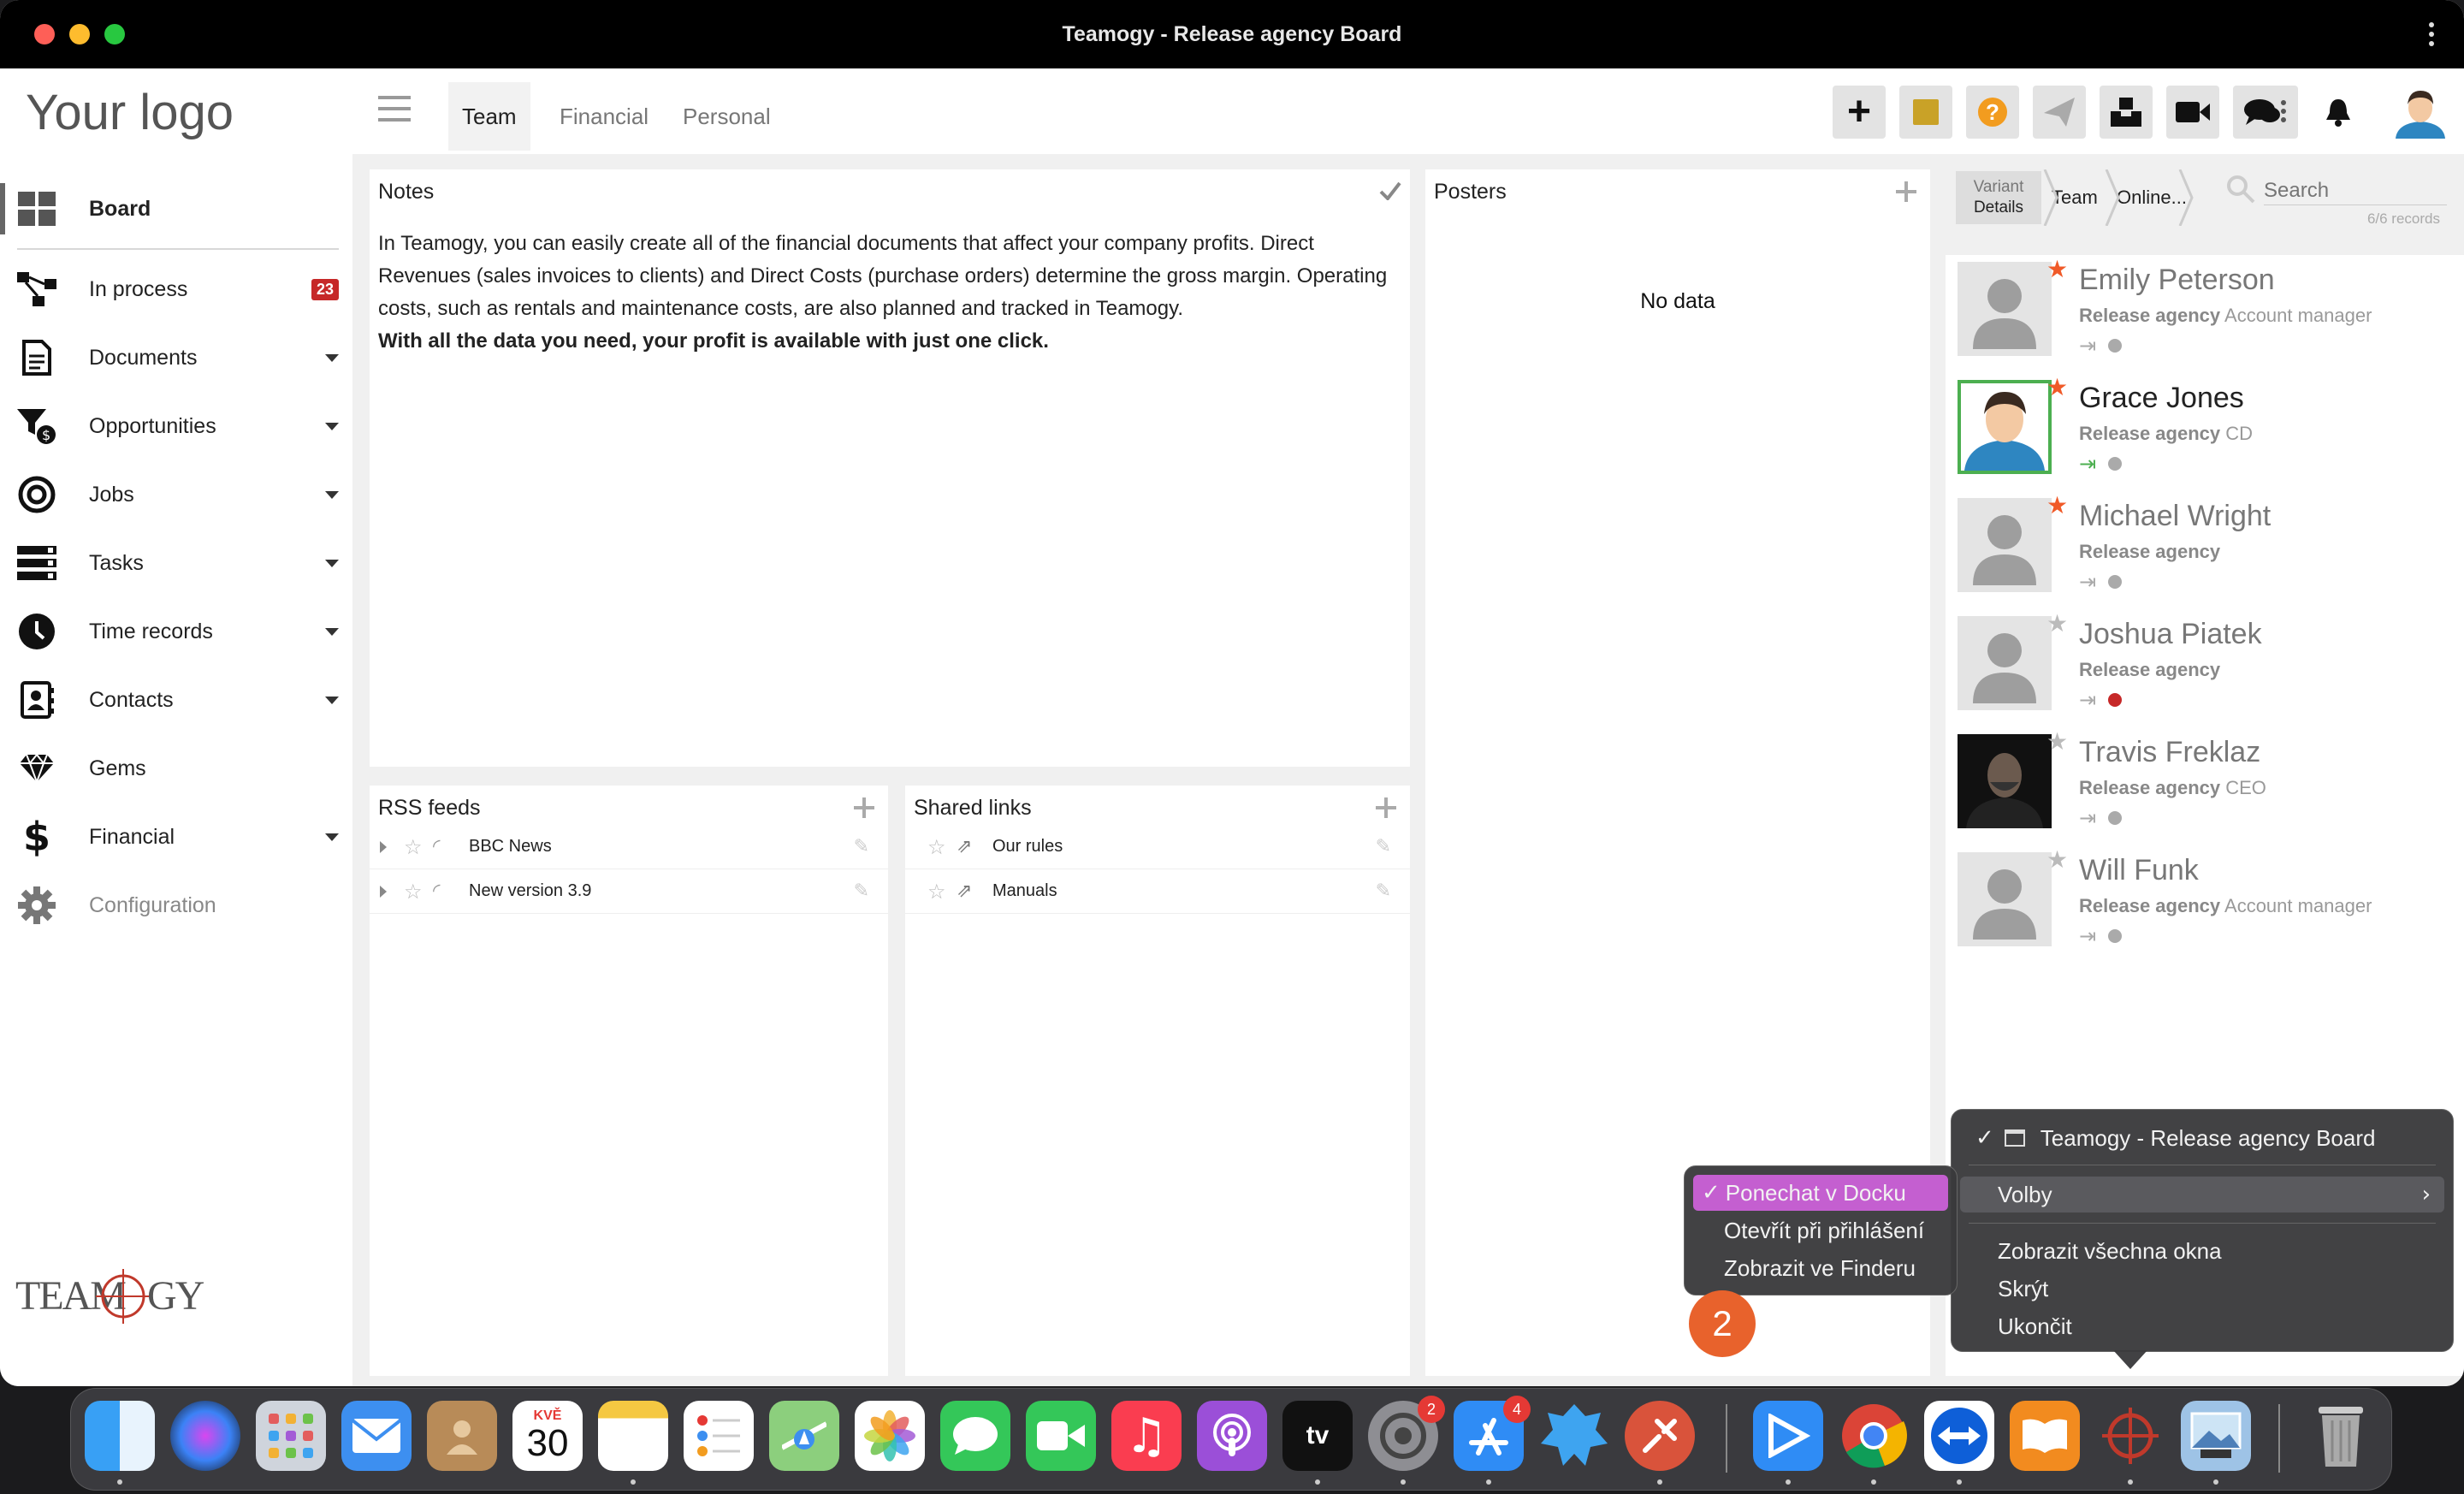 This screenshot has width=2464, height=1494. What do you see at coordinates (176, 289) in the screenshot?
I see `sidebar-item-in-process: In process 23` at bounding box center [176, 289].